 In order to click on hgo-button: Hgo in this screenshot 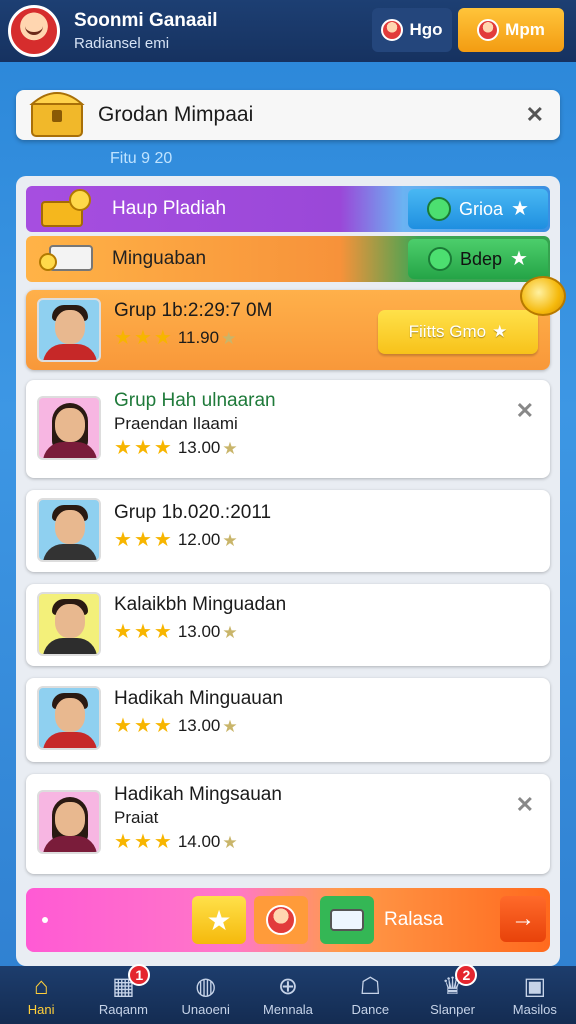, I will do `click(412, 30)`.